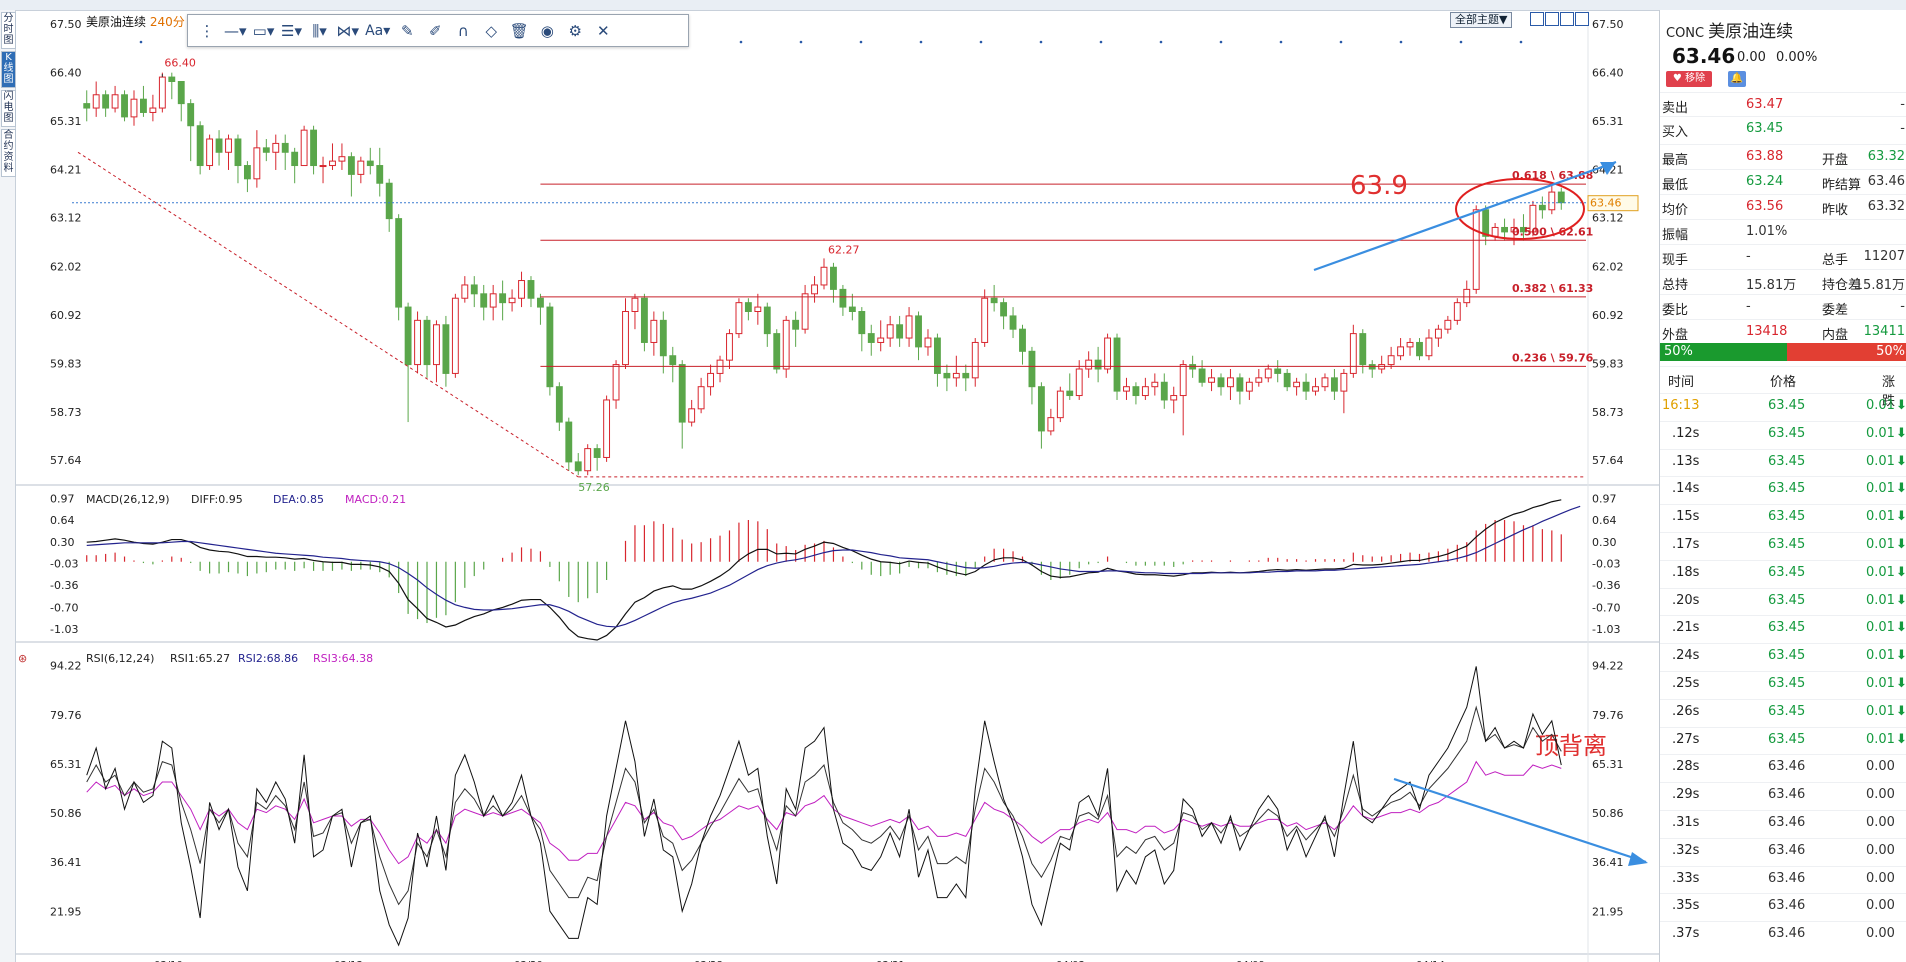 Image resolution: width=1906 pixels, height=962 pixels. What do you see at coordinates (575, 31) in the screenshot?
I see `gear-icon: ⚙` at bounding box center [575, 31].